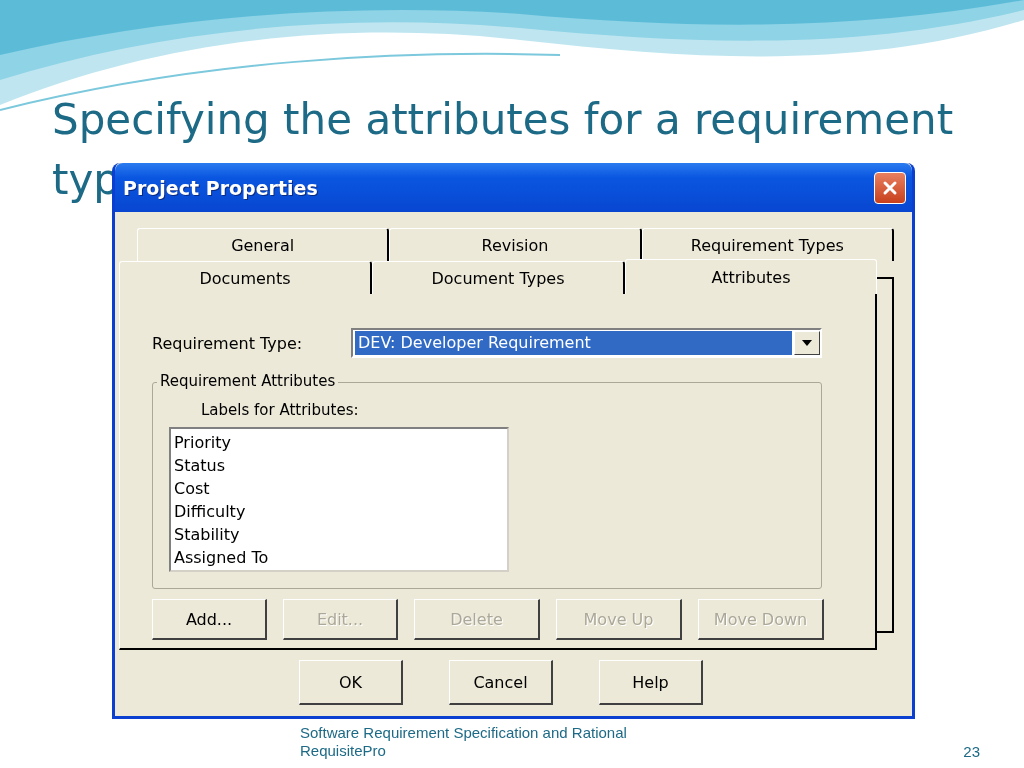  What do you see at coordinates (498, 277) in the screenshot?
I see `tab: Document Types` at bounding box center [498, 277].